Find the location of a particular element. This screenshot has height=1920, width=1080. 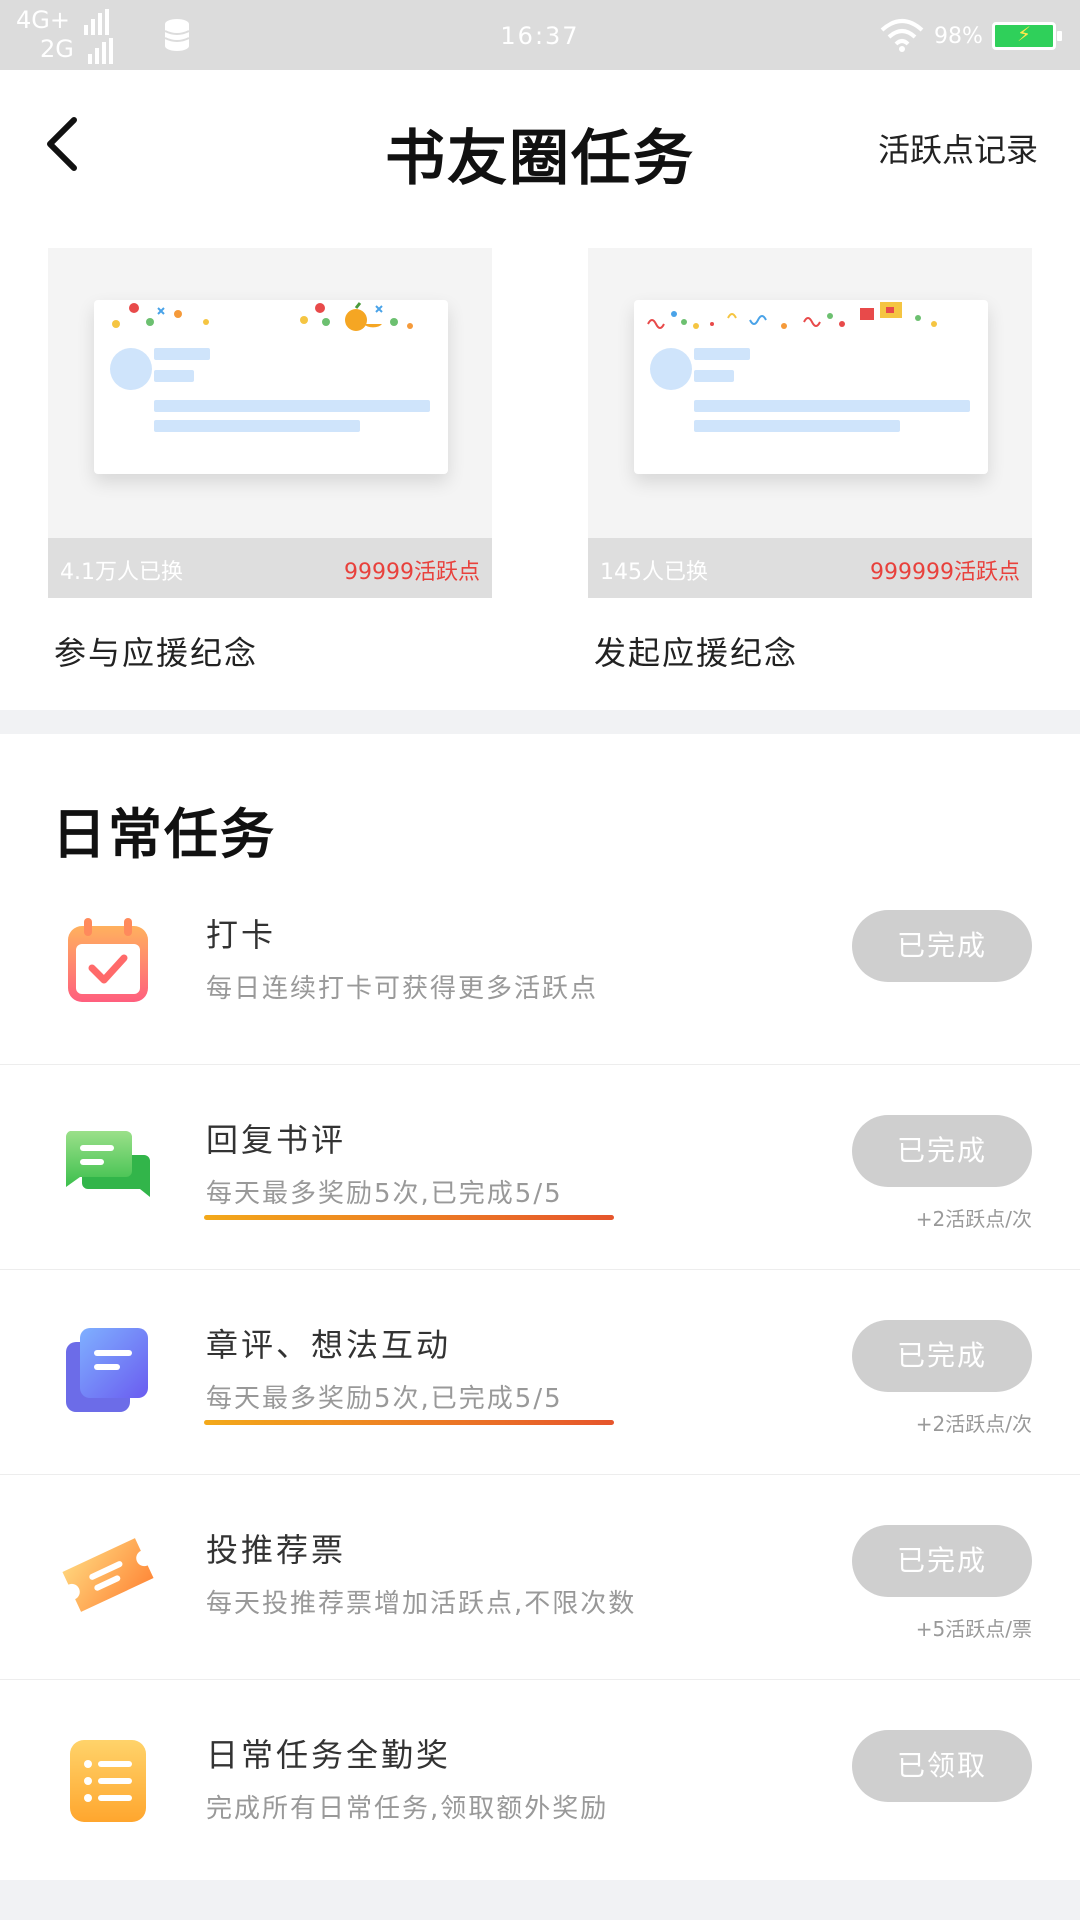

exchange-count: 4.1万人已换 is located at coordinates (121, 572).